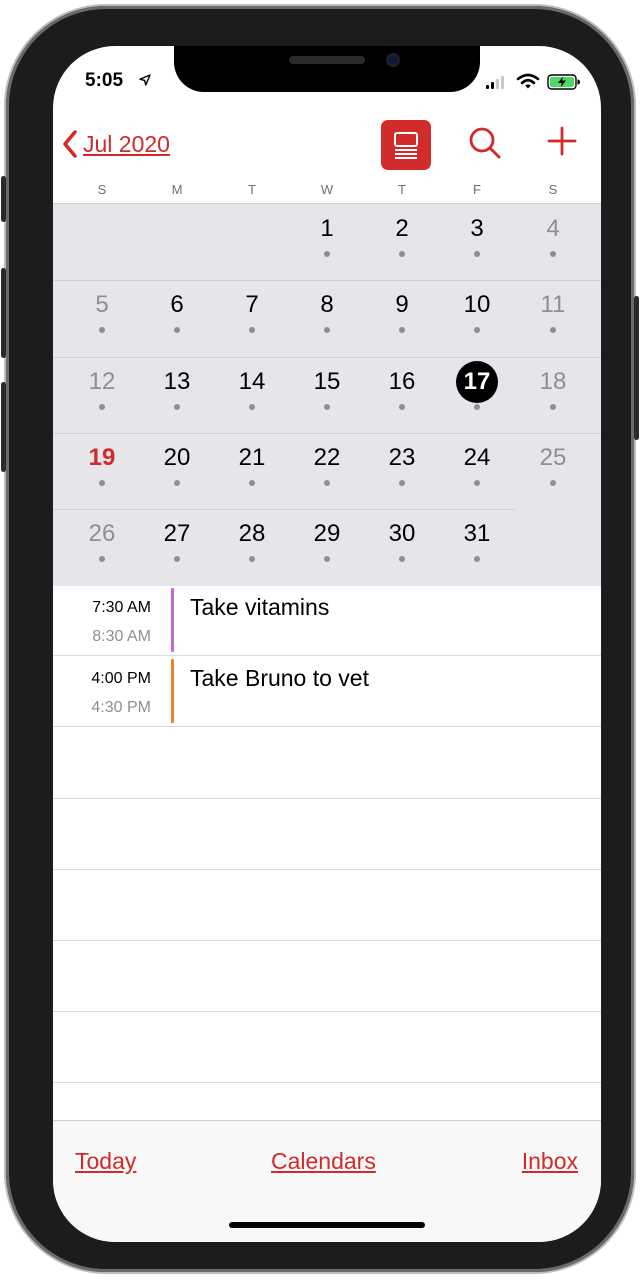  What do you see at coordinates (121, 636) in the screenshot?
I see `event-end-time: 8:30 AM` at bounding box center [121, 636].